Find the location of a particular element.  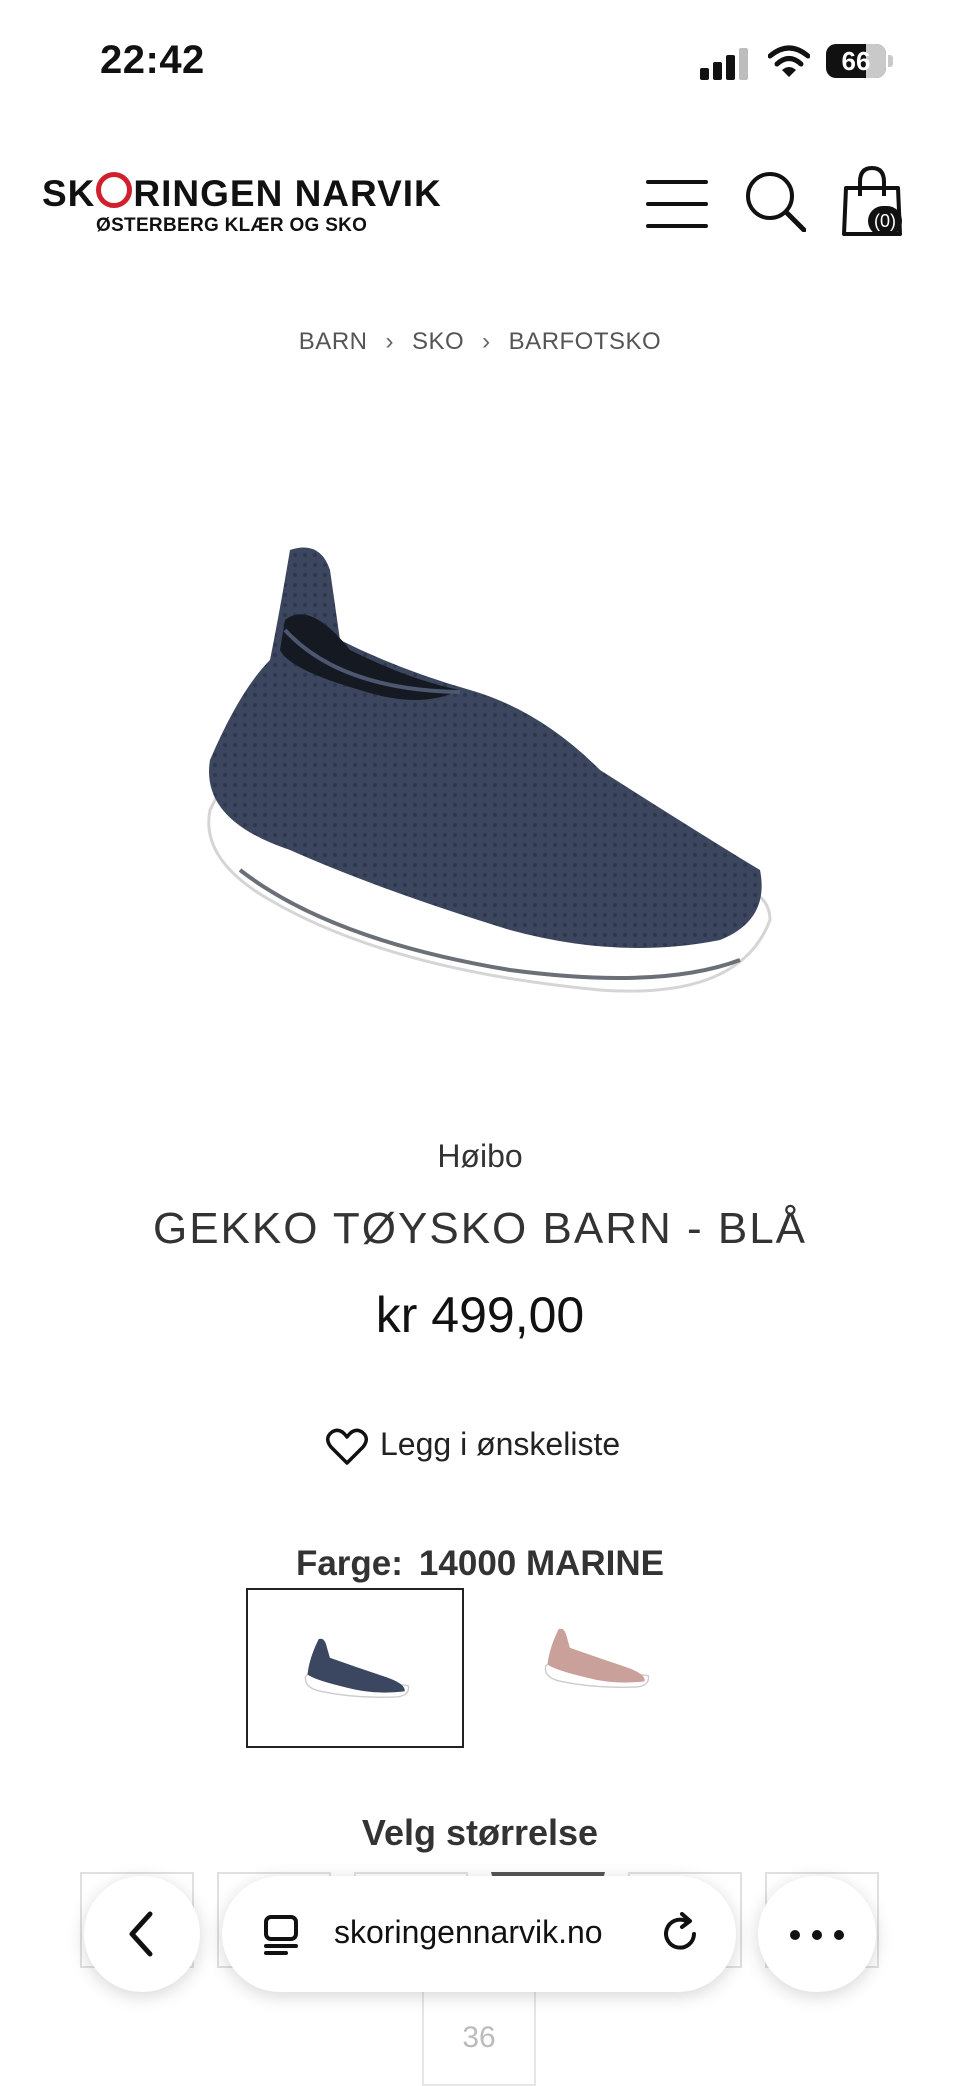

address-bar: skoringennarvik.no is located at coordinates (479, 1934).